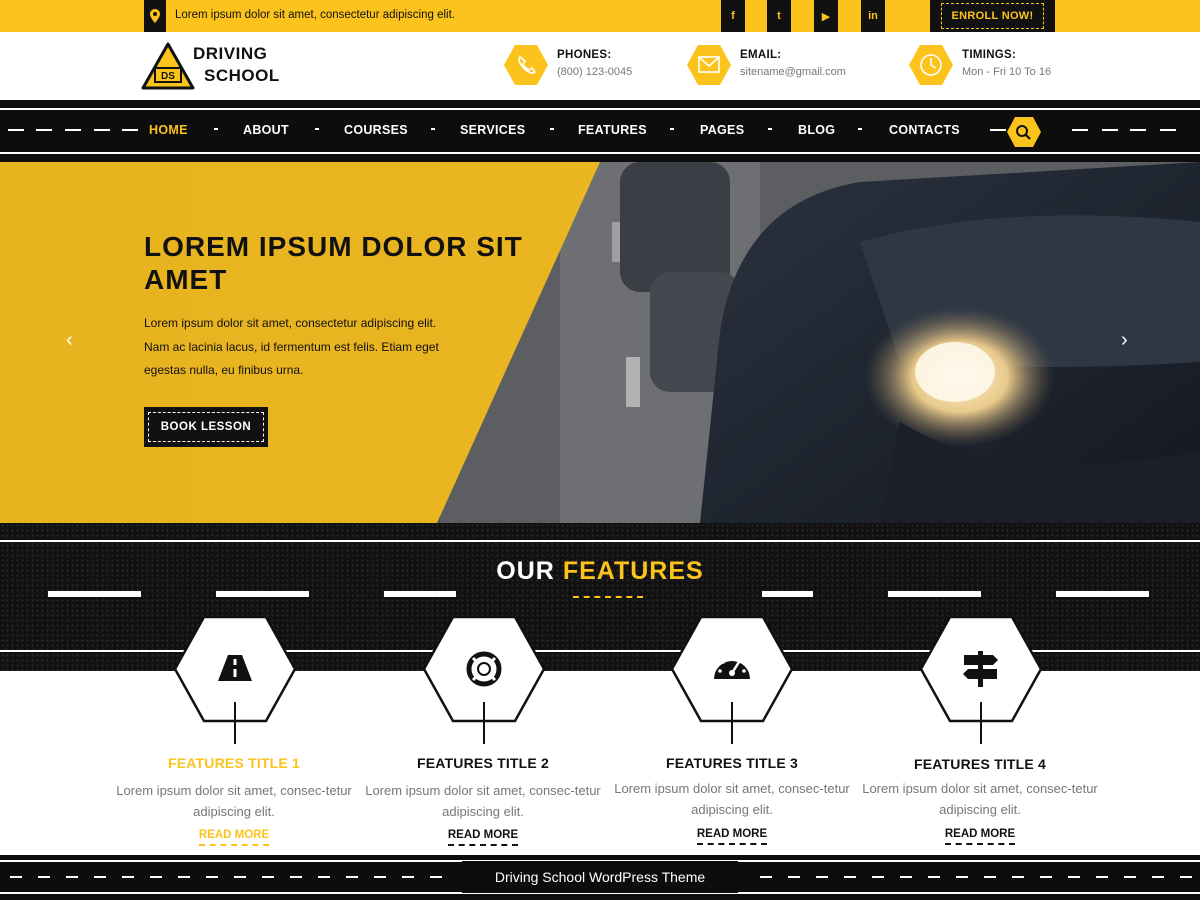 This screenshot has width=1200, height=900. I want to click on book-lesson-label: BOOK LESSON, so click(206, 427).